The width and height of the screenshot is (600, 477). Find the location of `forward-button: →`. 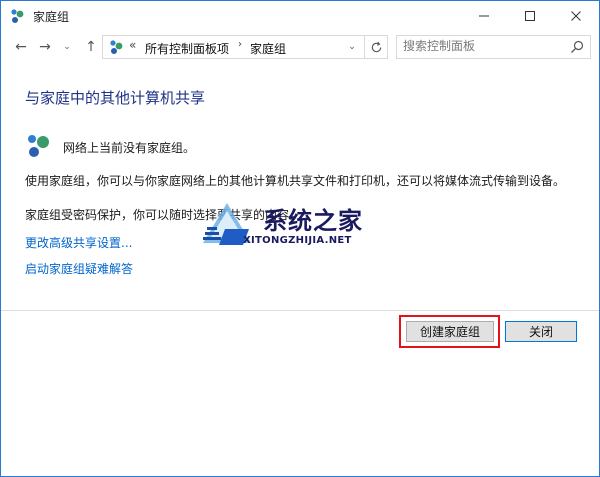

forward-button: → is located at coordinates (45, 47).